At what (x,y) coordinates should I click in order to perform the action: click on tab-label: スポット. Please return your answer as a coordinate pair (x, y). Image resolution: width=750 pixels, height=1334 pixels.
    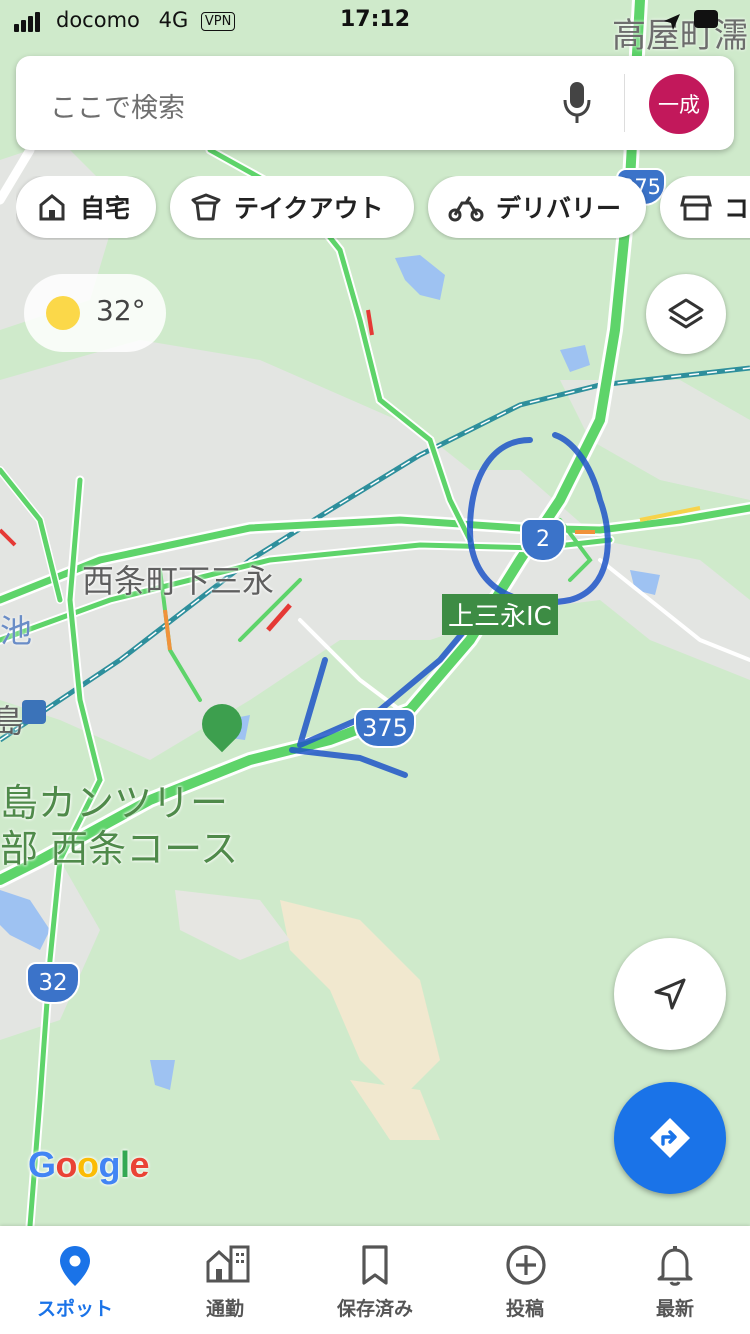
    Looking at the image, I should click on (74, 1309).